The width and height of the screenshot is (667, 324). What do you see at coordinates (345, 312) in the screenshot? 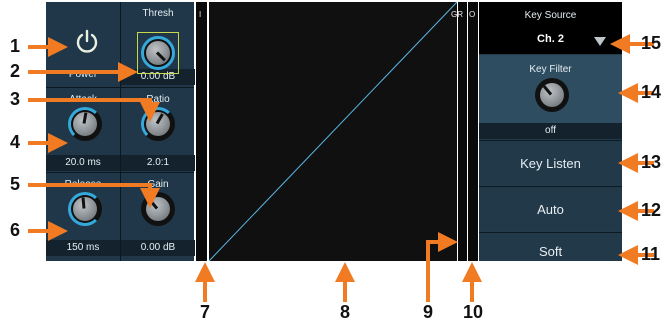
I see `callout-8: 8` at bounding box center [345, 312].